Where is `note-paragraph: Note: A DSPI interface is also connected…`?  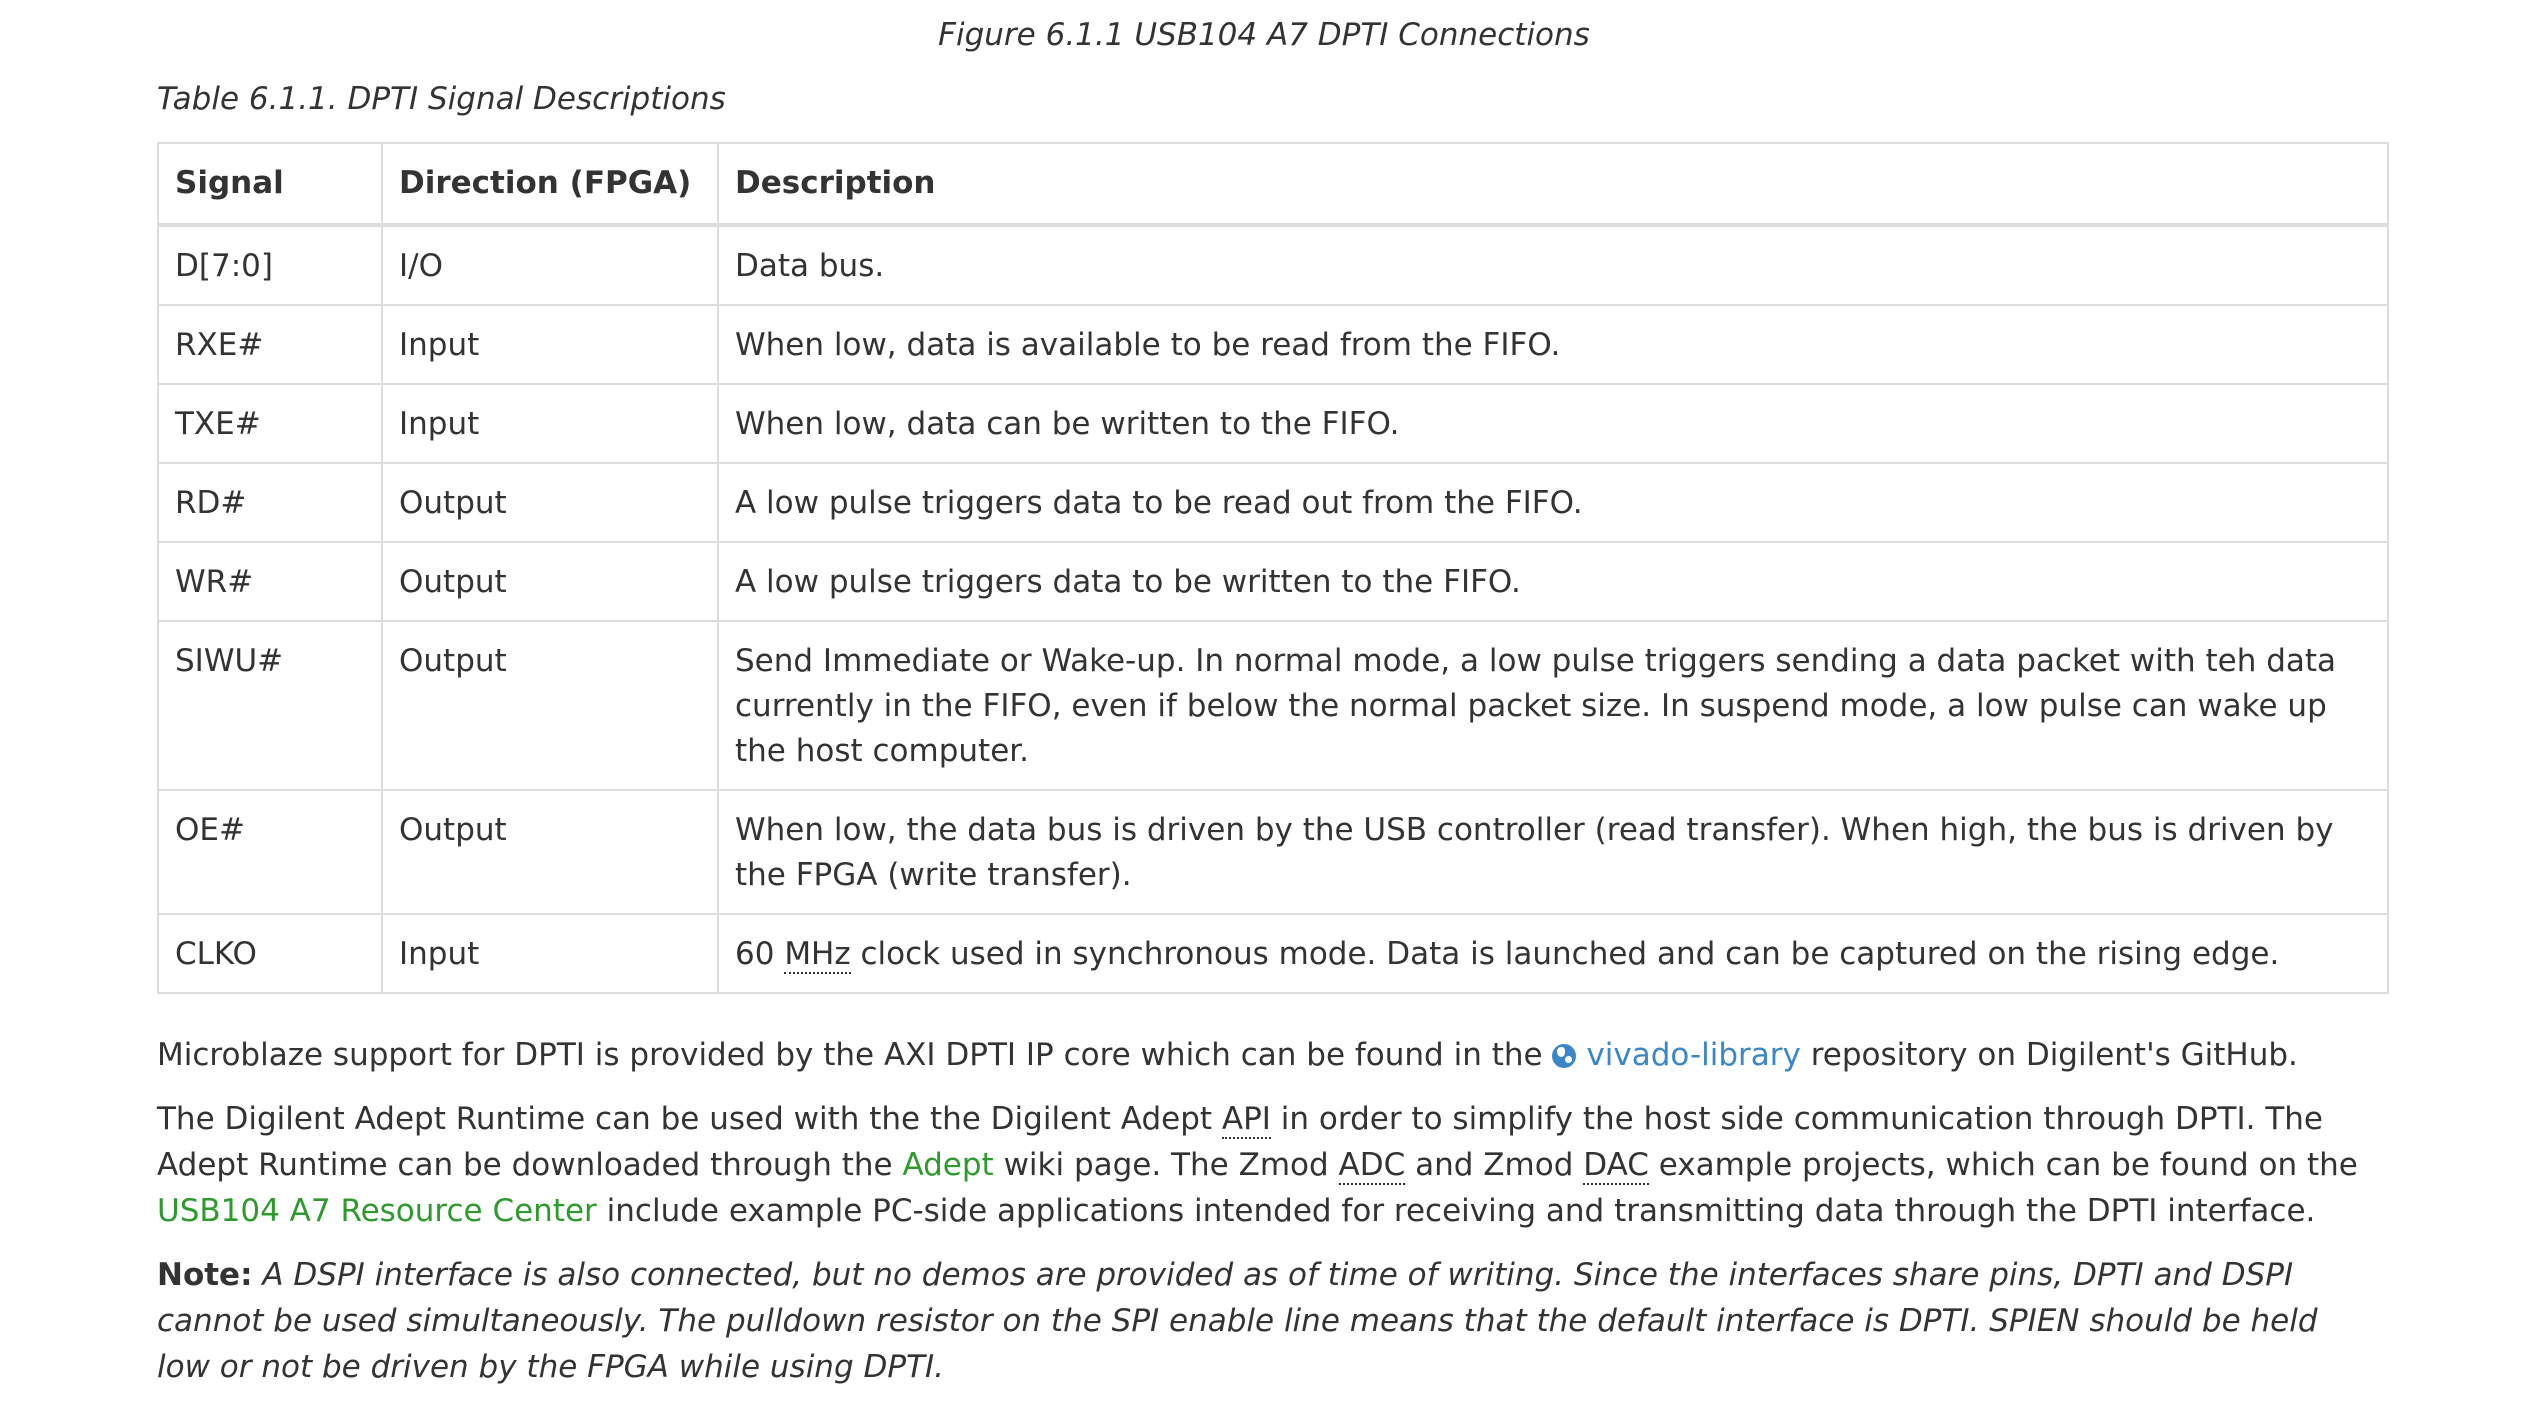 note-paragraph: Note: A DSPI interface is also connected… is located at coordinates (1264, 1321).